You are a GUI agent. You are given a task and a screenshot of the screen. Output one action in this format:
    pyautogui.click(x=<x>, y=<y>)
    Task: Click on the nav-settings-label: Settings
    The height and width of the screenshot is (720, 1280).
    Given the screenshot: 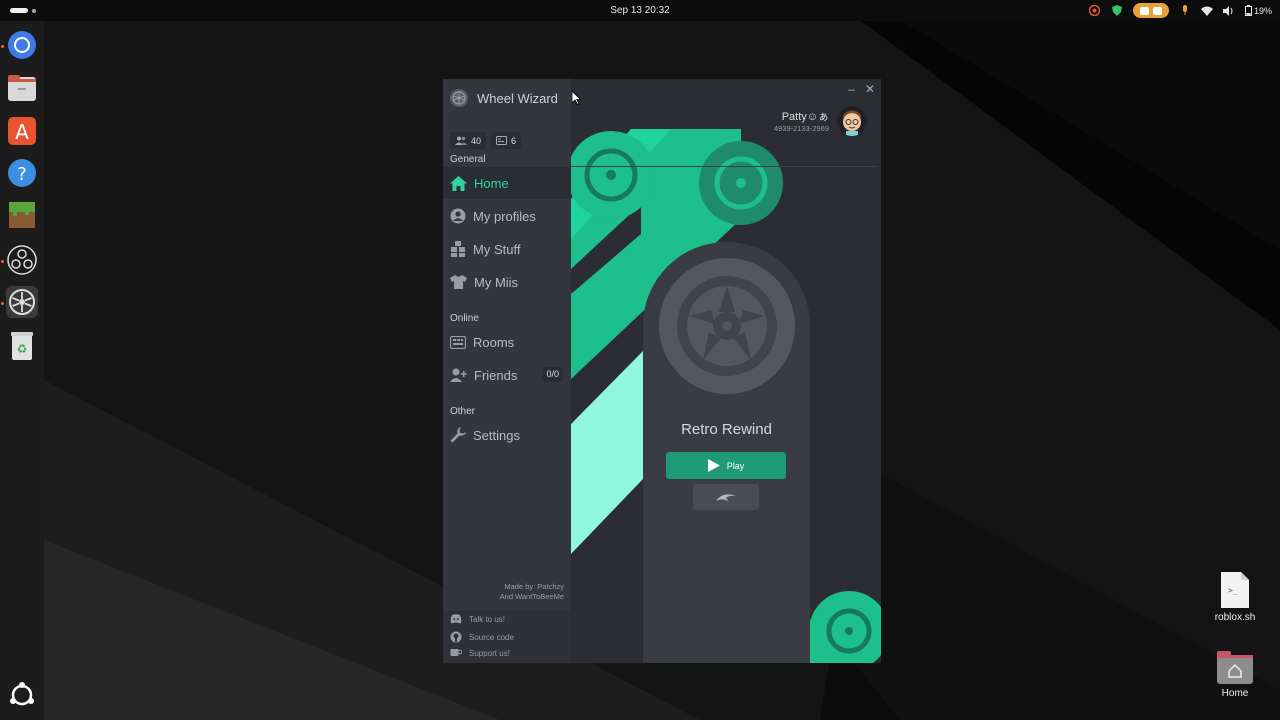 What is the action you would take?
    pyautogui.click(x=496, y=435)
    